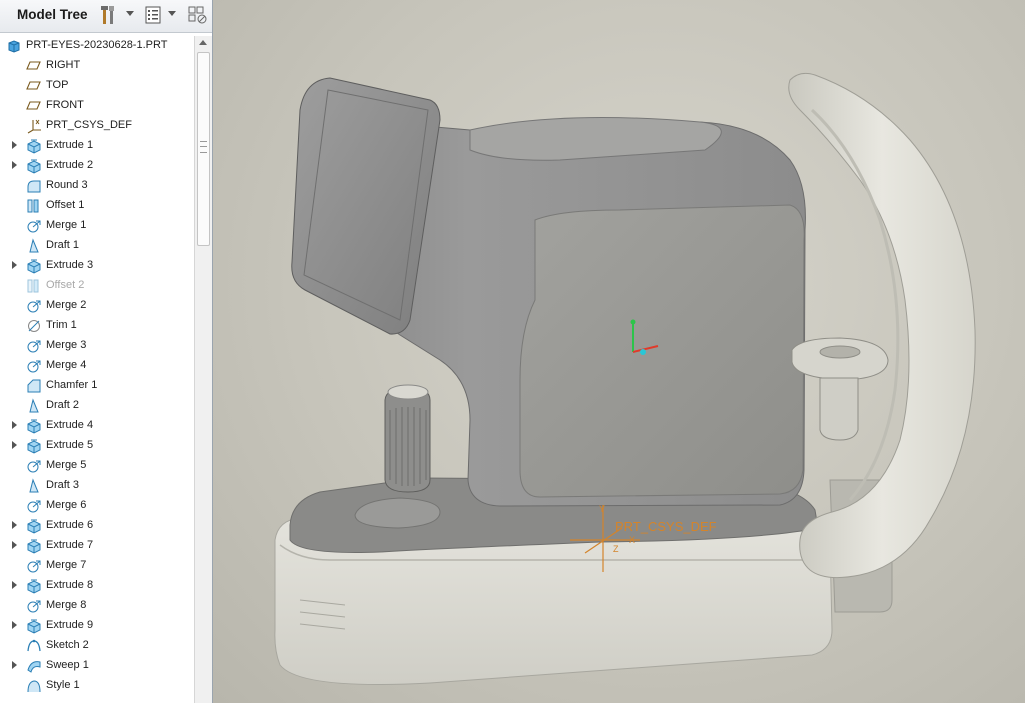  Describe the element at coordinates (97, 226) in the screenshot. I see `tree-item-merge-1: Merge 1` at that location.